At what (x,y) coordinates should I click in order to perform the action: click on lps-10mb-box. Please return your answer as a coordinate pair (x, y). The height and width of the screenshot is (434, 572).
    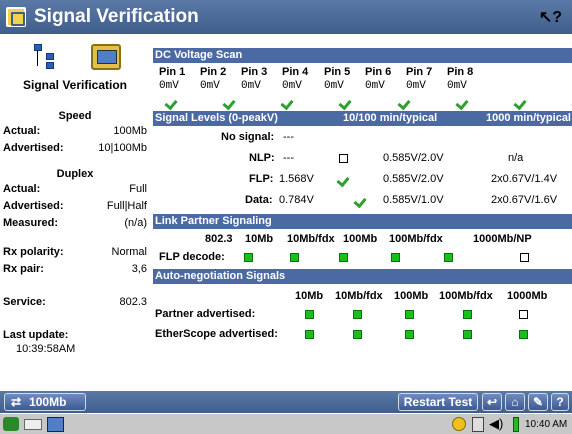
    Looking at the image, I should click on (294, 257).